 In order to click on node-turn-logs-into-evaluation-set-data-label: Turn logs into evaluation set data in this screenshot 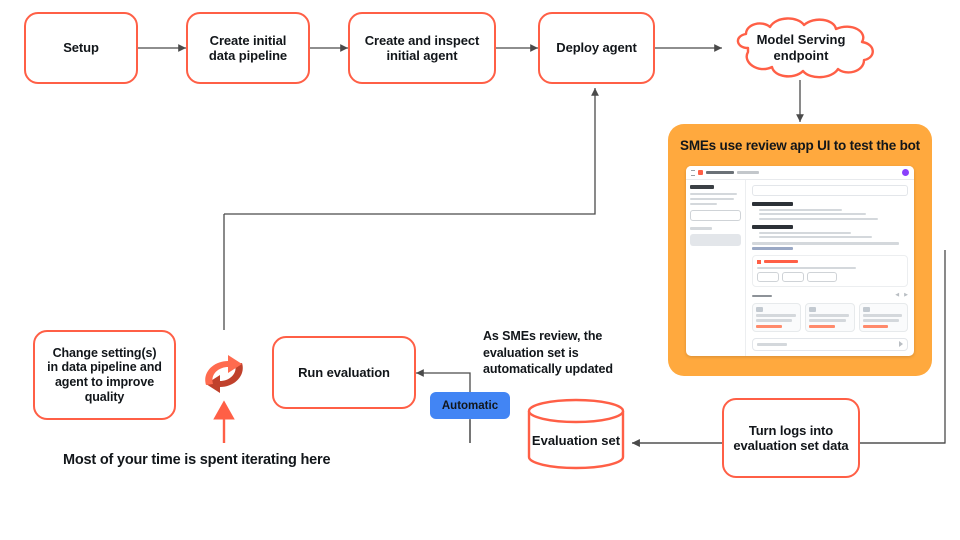, I will do `click(791, 437)`.